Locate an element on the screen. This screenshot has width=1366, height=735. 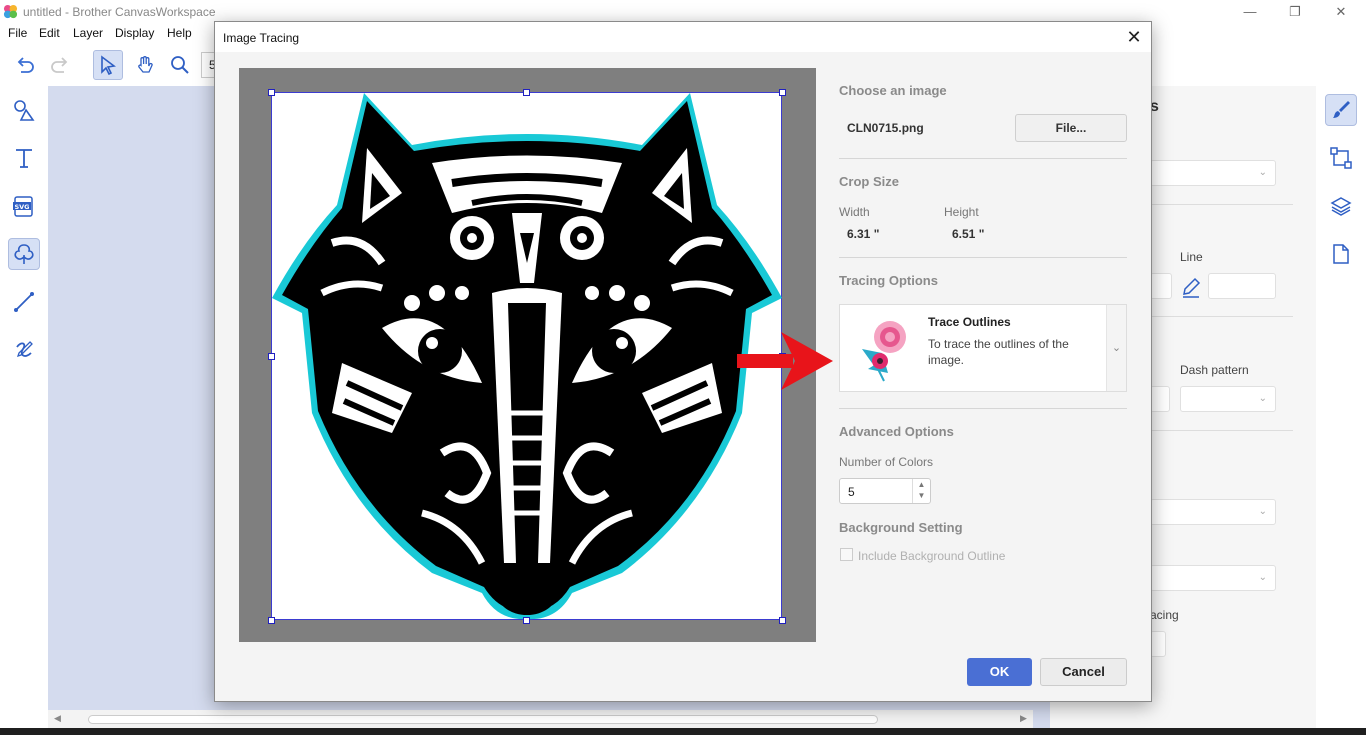
svg-text: SVG is located at coordinates (21, 207).